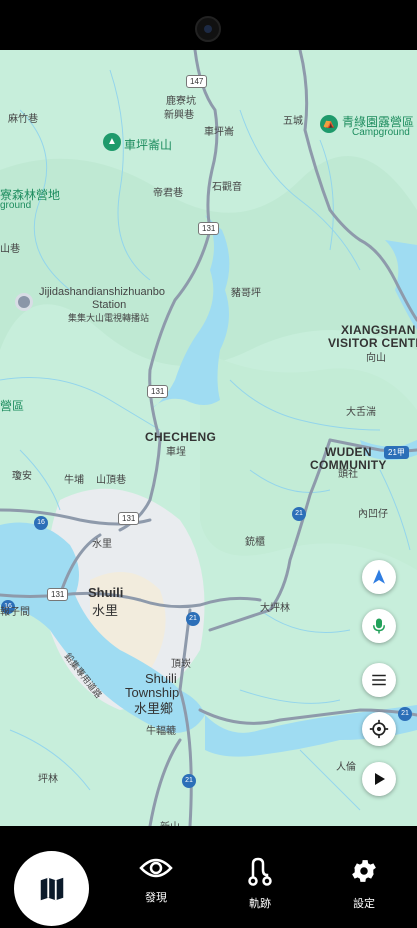 The image size is (417, 928). I want to click on microphone-icon, so click(379, 626).